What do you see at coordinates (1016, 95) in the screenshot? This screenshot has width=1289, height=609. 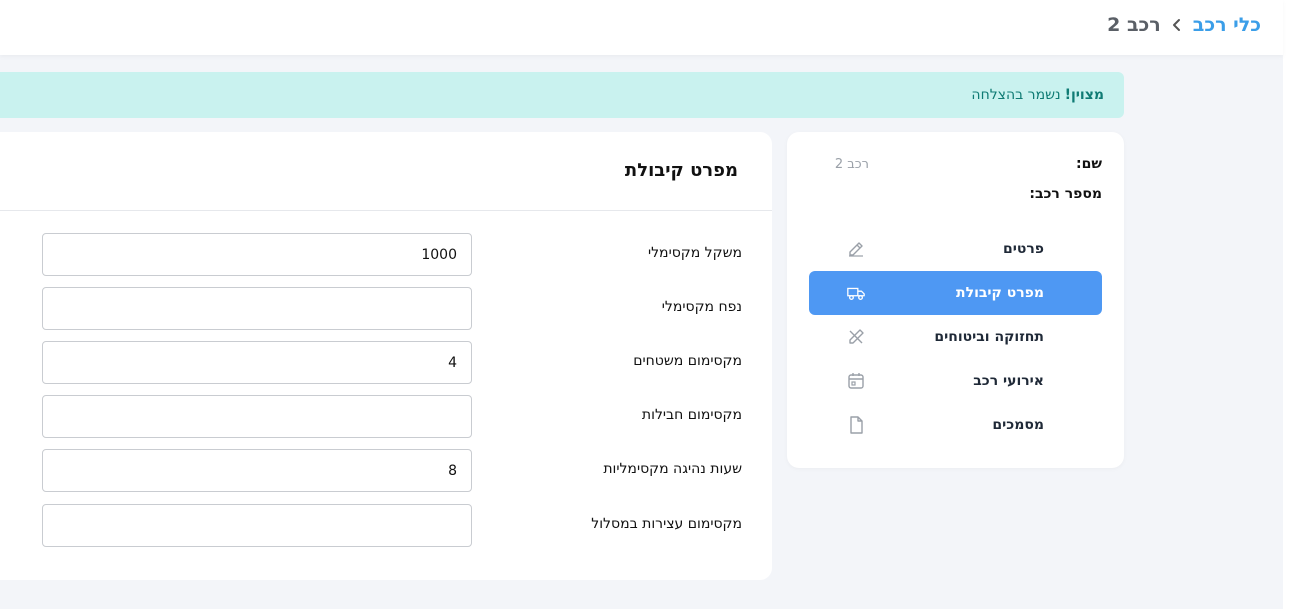 I see `alert-message: נשמר בהצלחה` at bounding box center [1016, 95].